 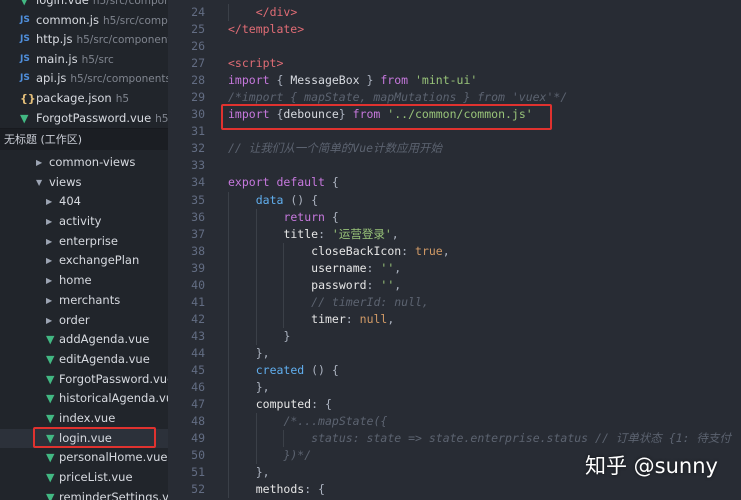 What do you see at coordinates (280, 369) in the screenshot?
I see `code-token: created` at bounding box center [280, 369].